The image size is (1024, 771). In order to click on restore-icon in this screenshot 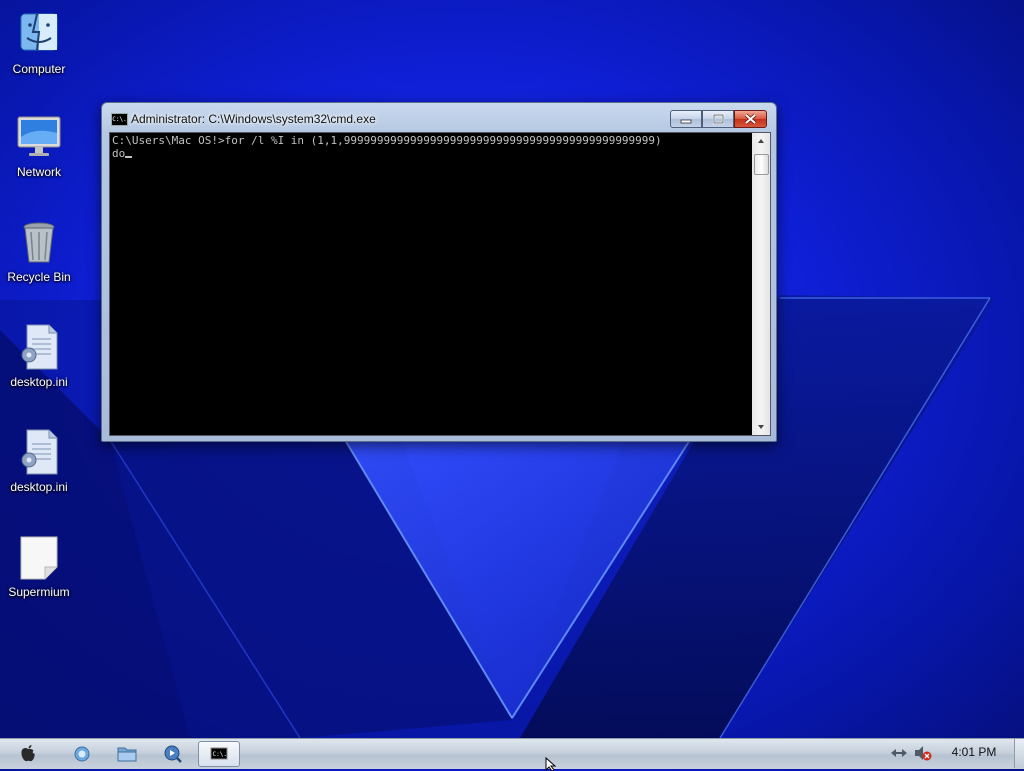, I will do `click(718, 119)`.